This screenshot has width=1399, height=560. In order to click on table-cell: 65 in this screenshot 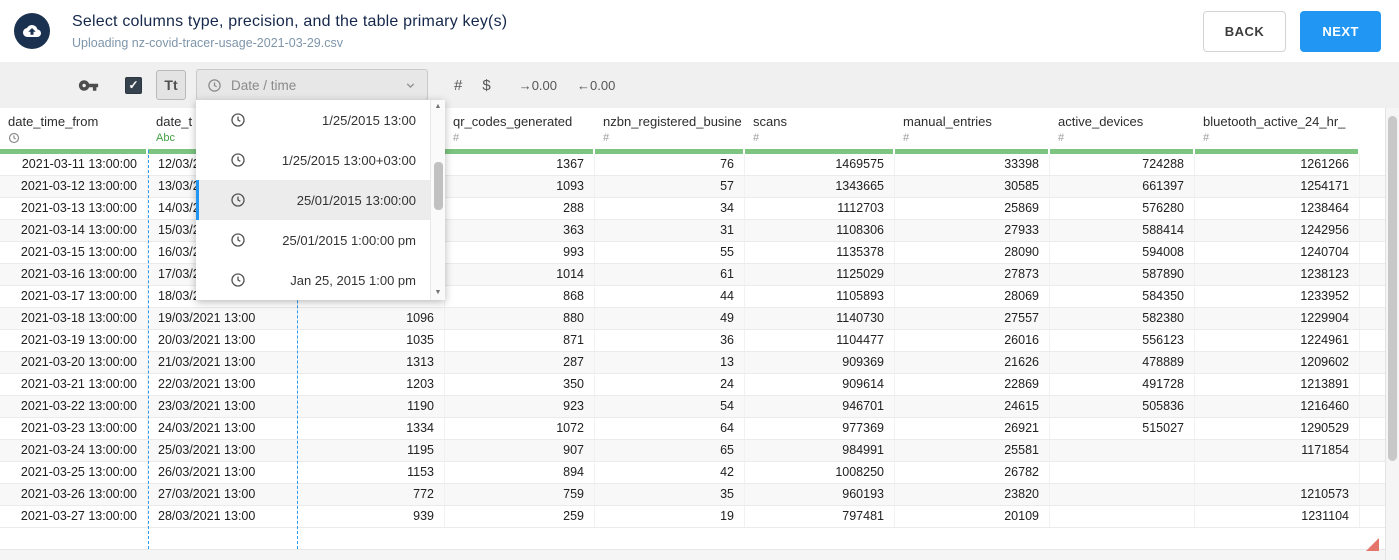, I will do `click(670, 450)`.